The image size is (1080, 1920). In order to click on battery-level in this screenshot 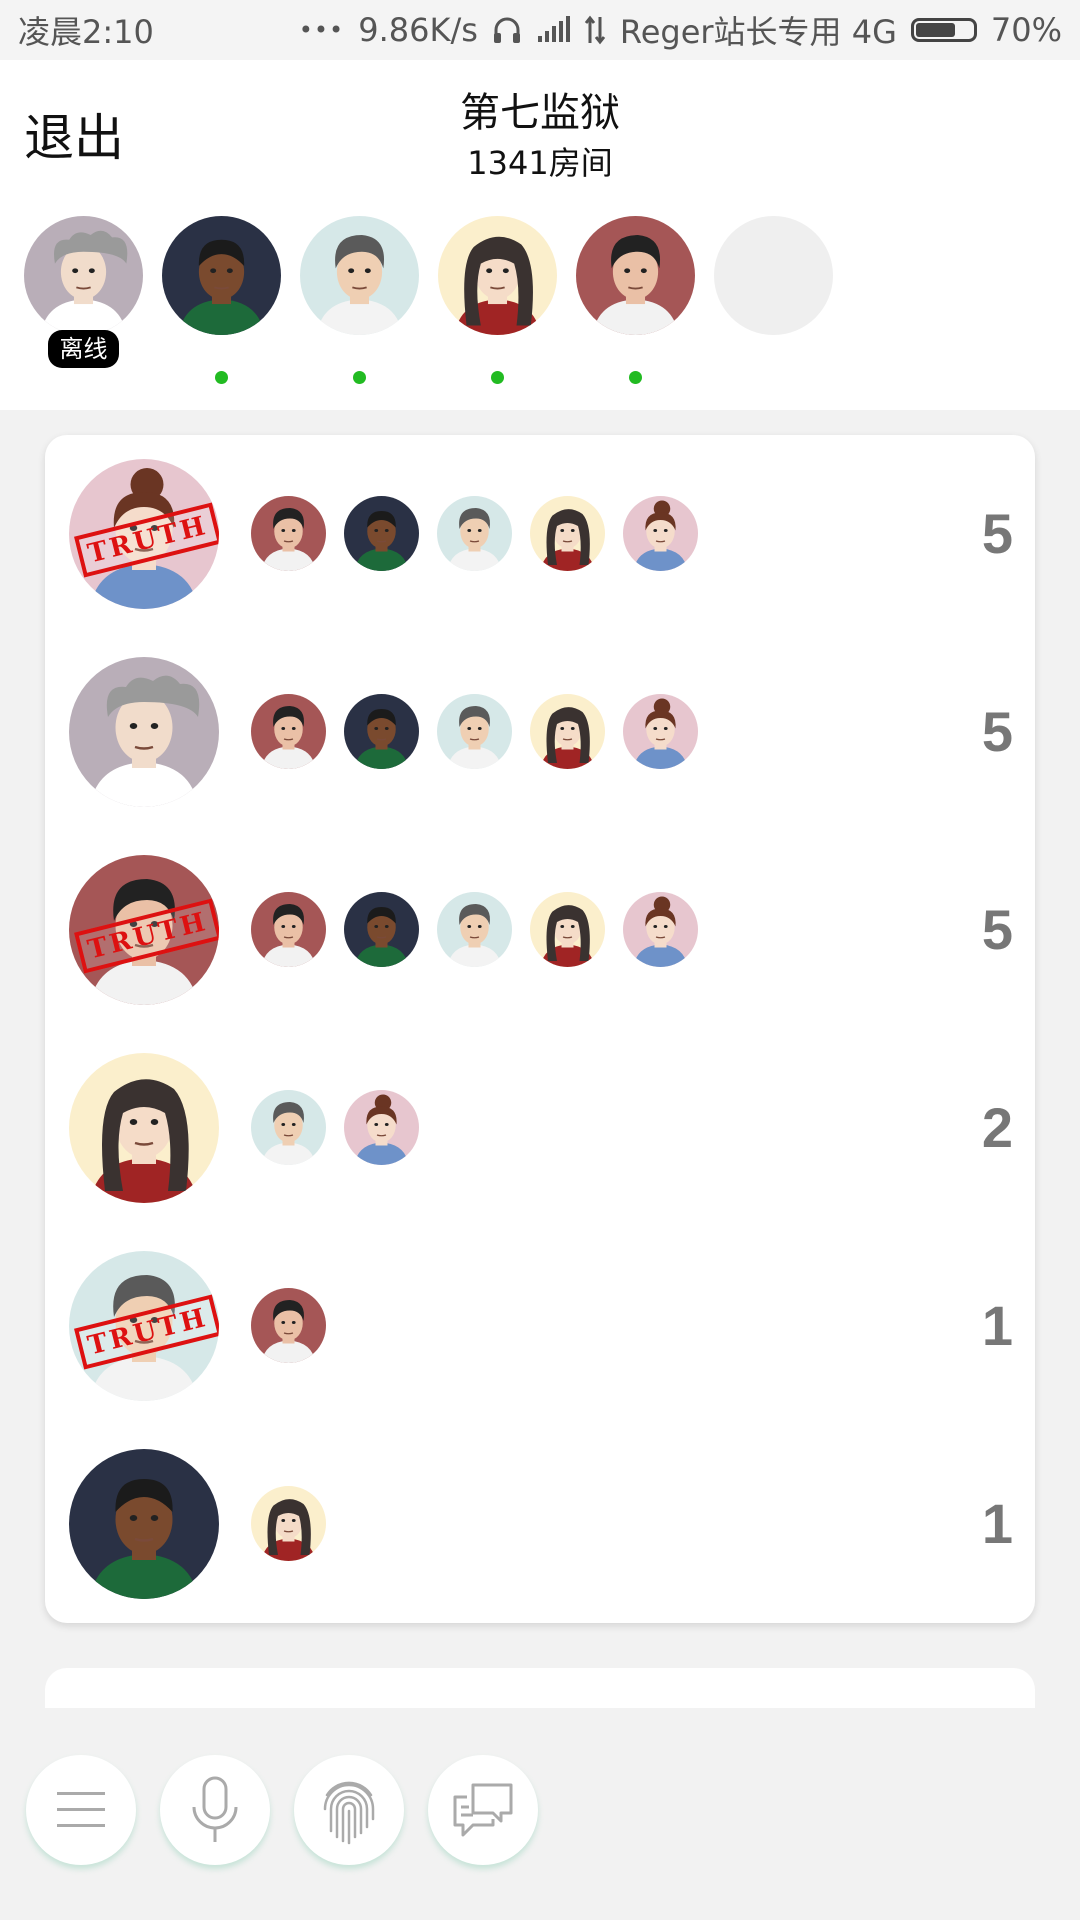, I will do `click(935, 30)`.